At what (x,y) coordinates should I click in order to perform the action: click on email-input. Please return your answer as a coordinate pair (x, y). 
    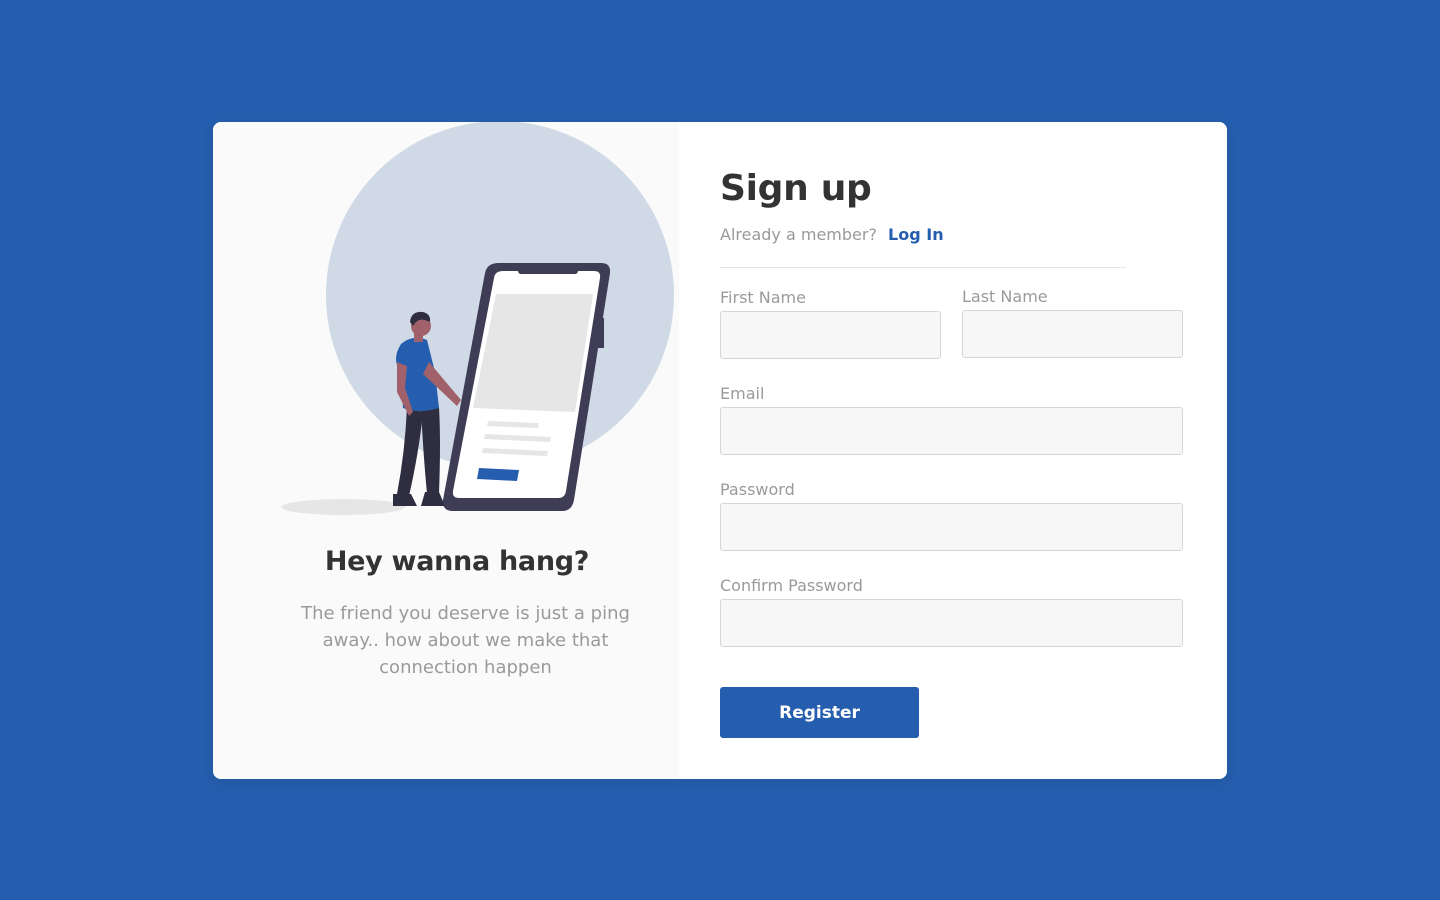
    Looking at the image, I should click on (951, 431).